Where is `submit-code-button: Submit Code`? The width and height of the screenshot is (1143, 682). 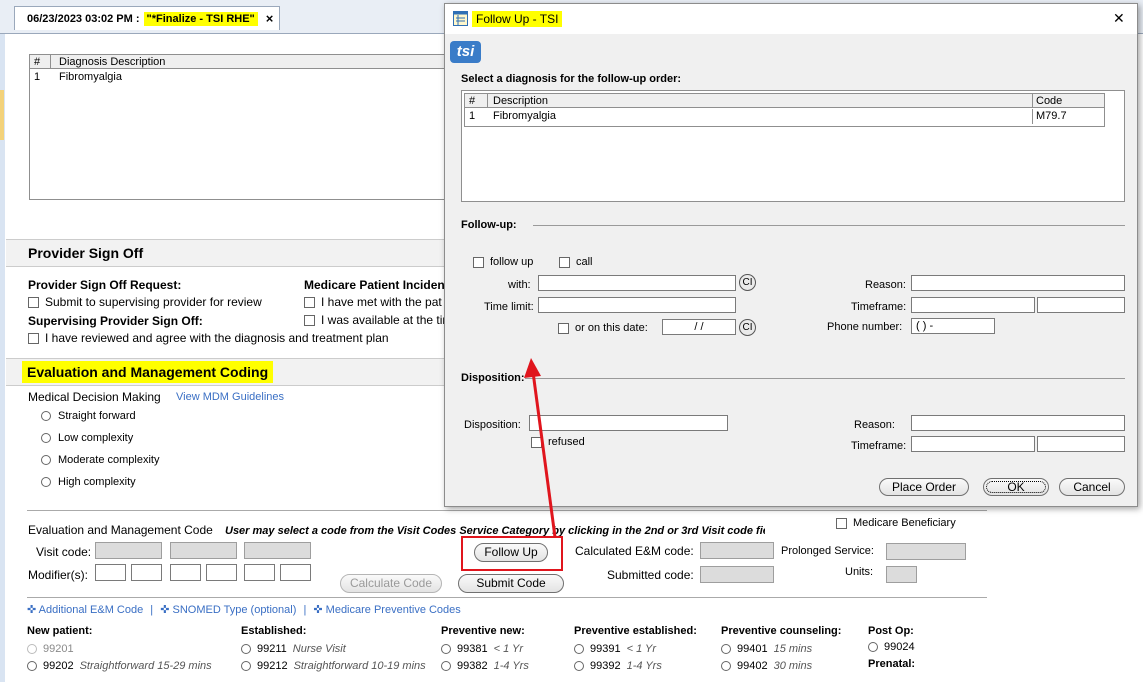 submit-code-button: Submit Code is located at coordinates (511, 583).